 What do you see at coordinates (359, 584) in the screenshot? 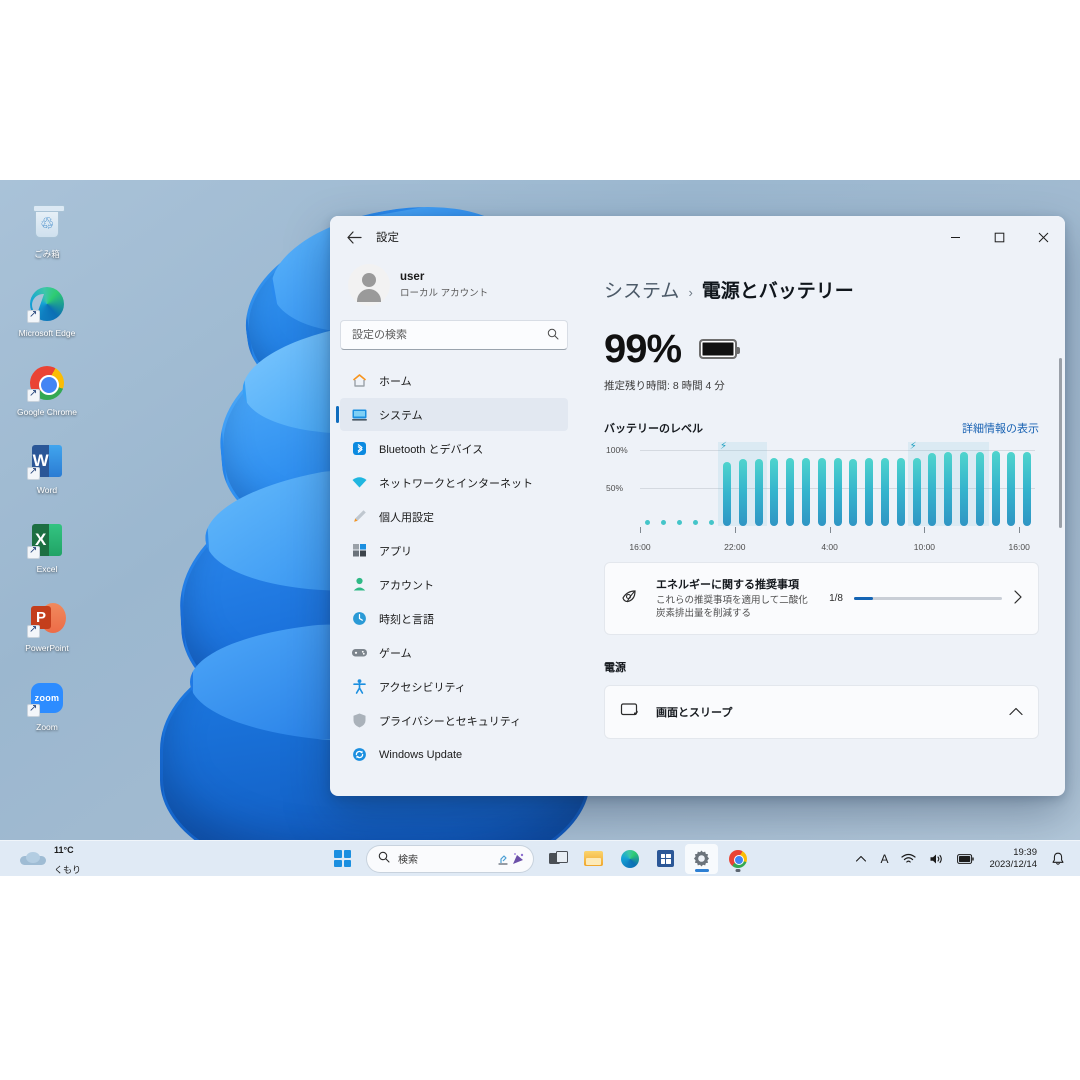
I see `accounts-icon` at bounding box center [359, 584].